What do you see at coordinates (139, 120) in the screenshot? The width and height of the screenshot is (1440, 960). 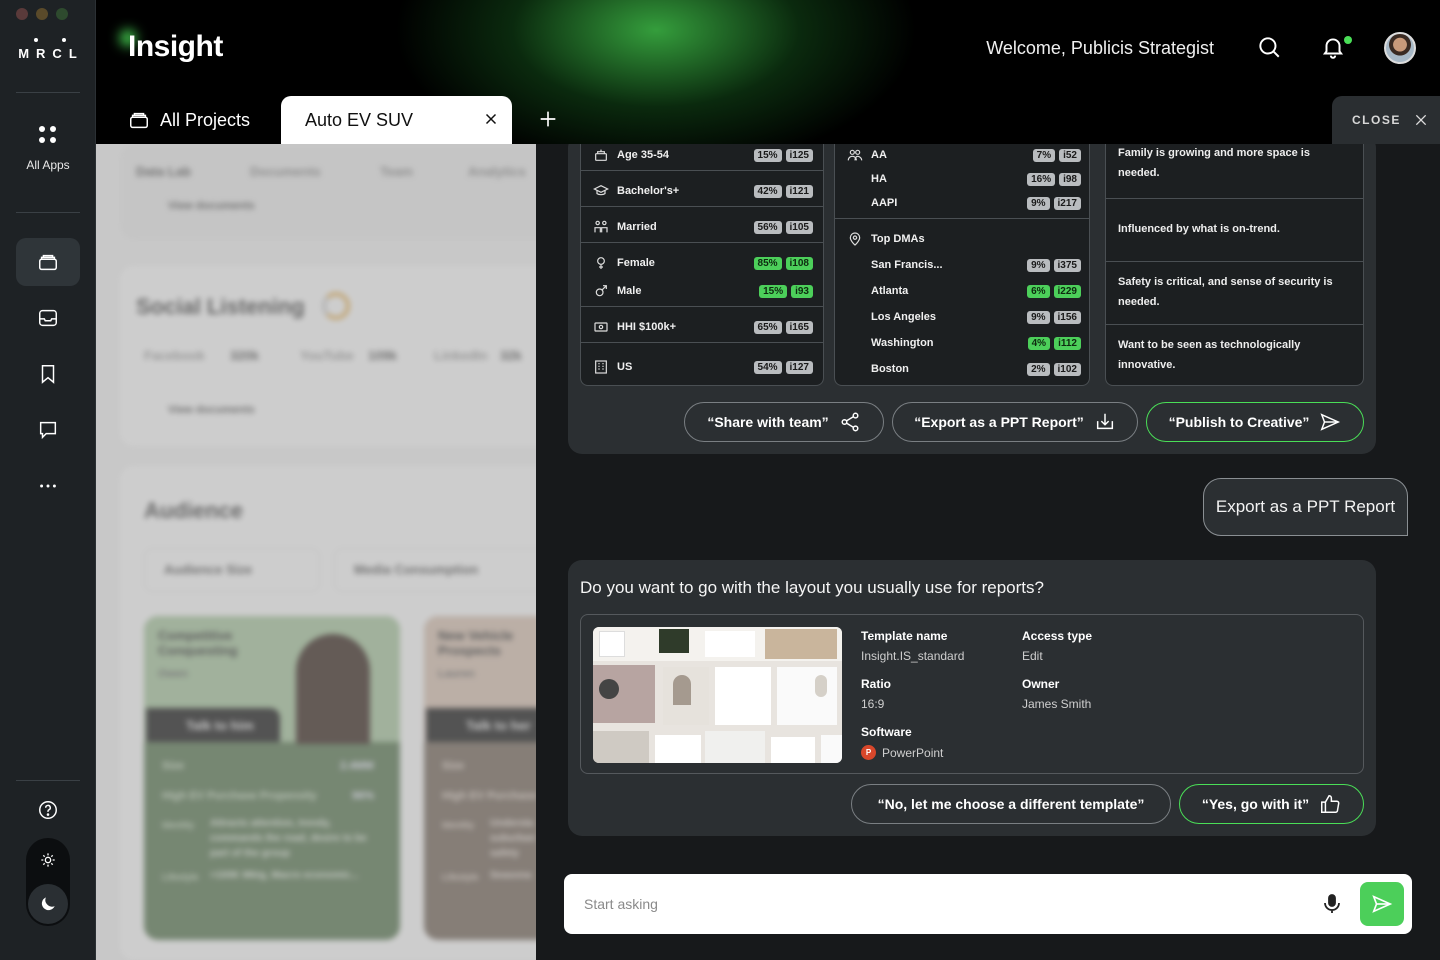 I see `projects-icon` at bounding box center [139, 120].